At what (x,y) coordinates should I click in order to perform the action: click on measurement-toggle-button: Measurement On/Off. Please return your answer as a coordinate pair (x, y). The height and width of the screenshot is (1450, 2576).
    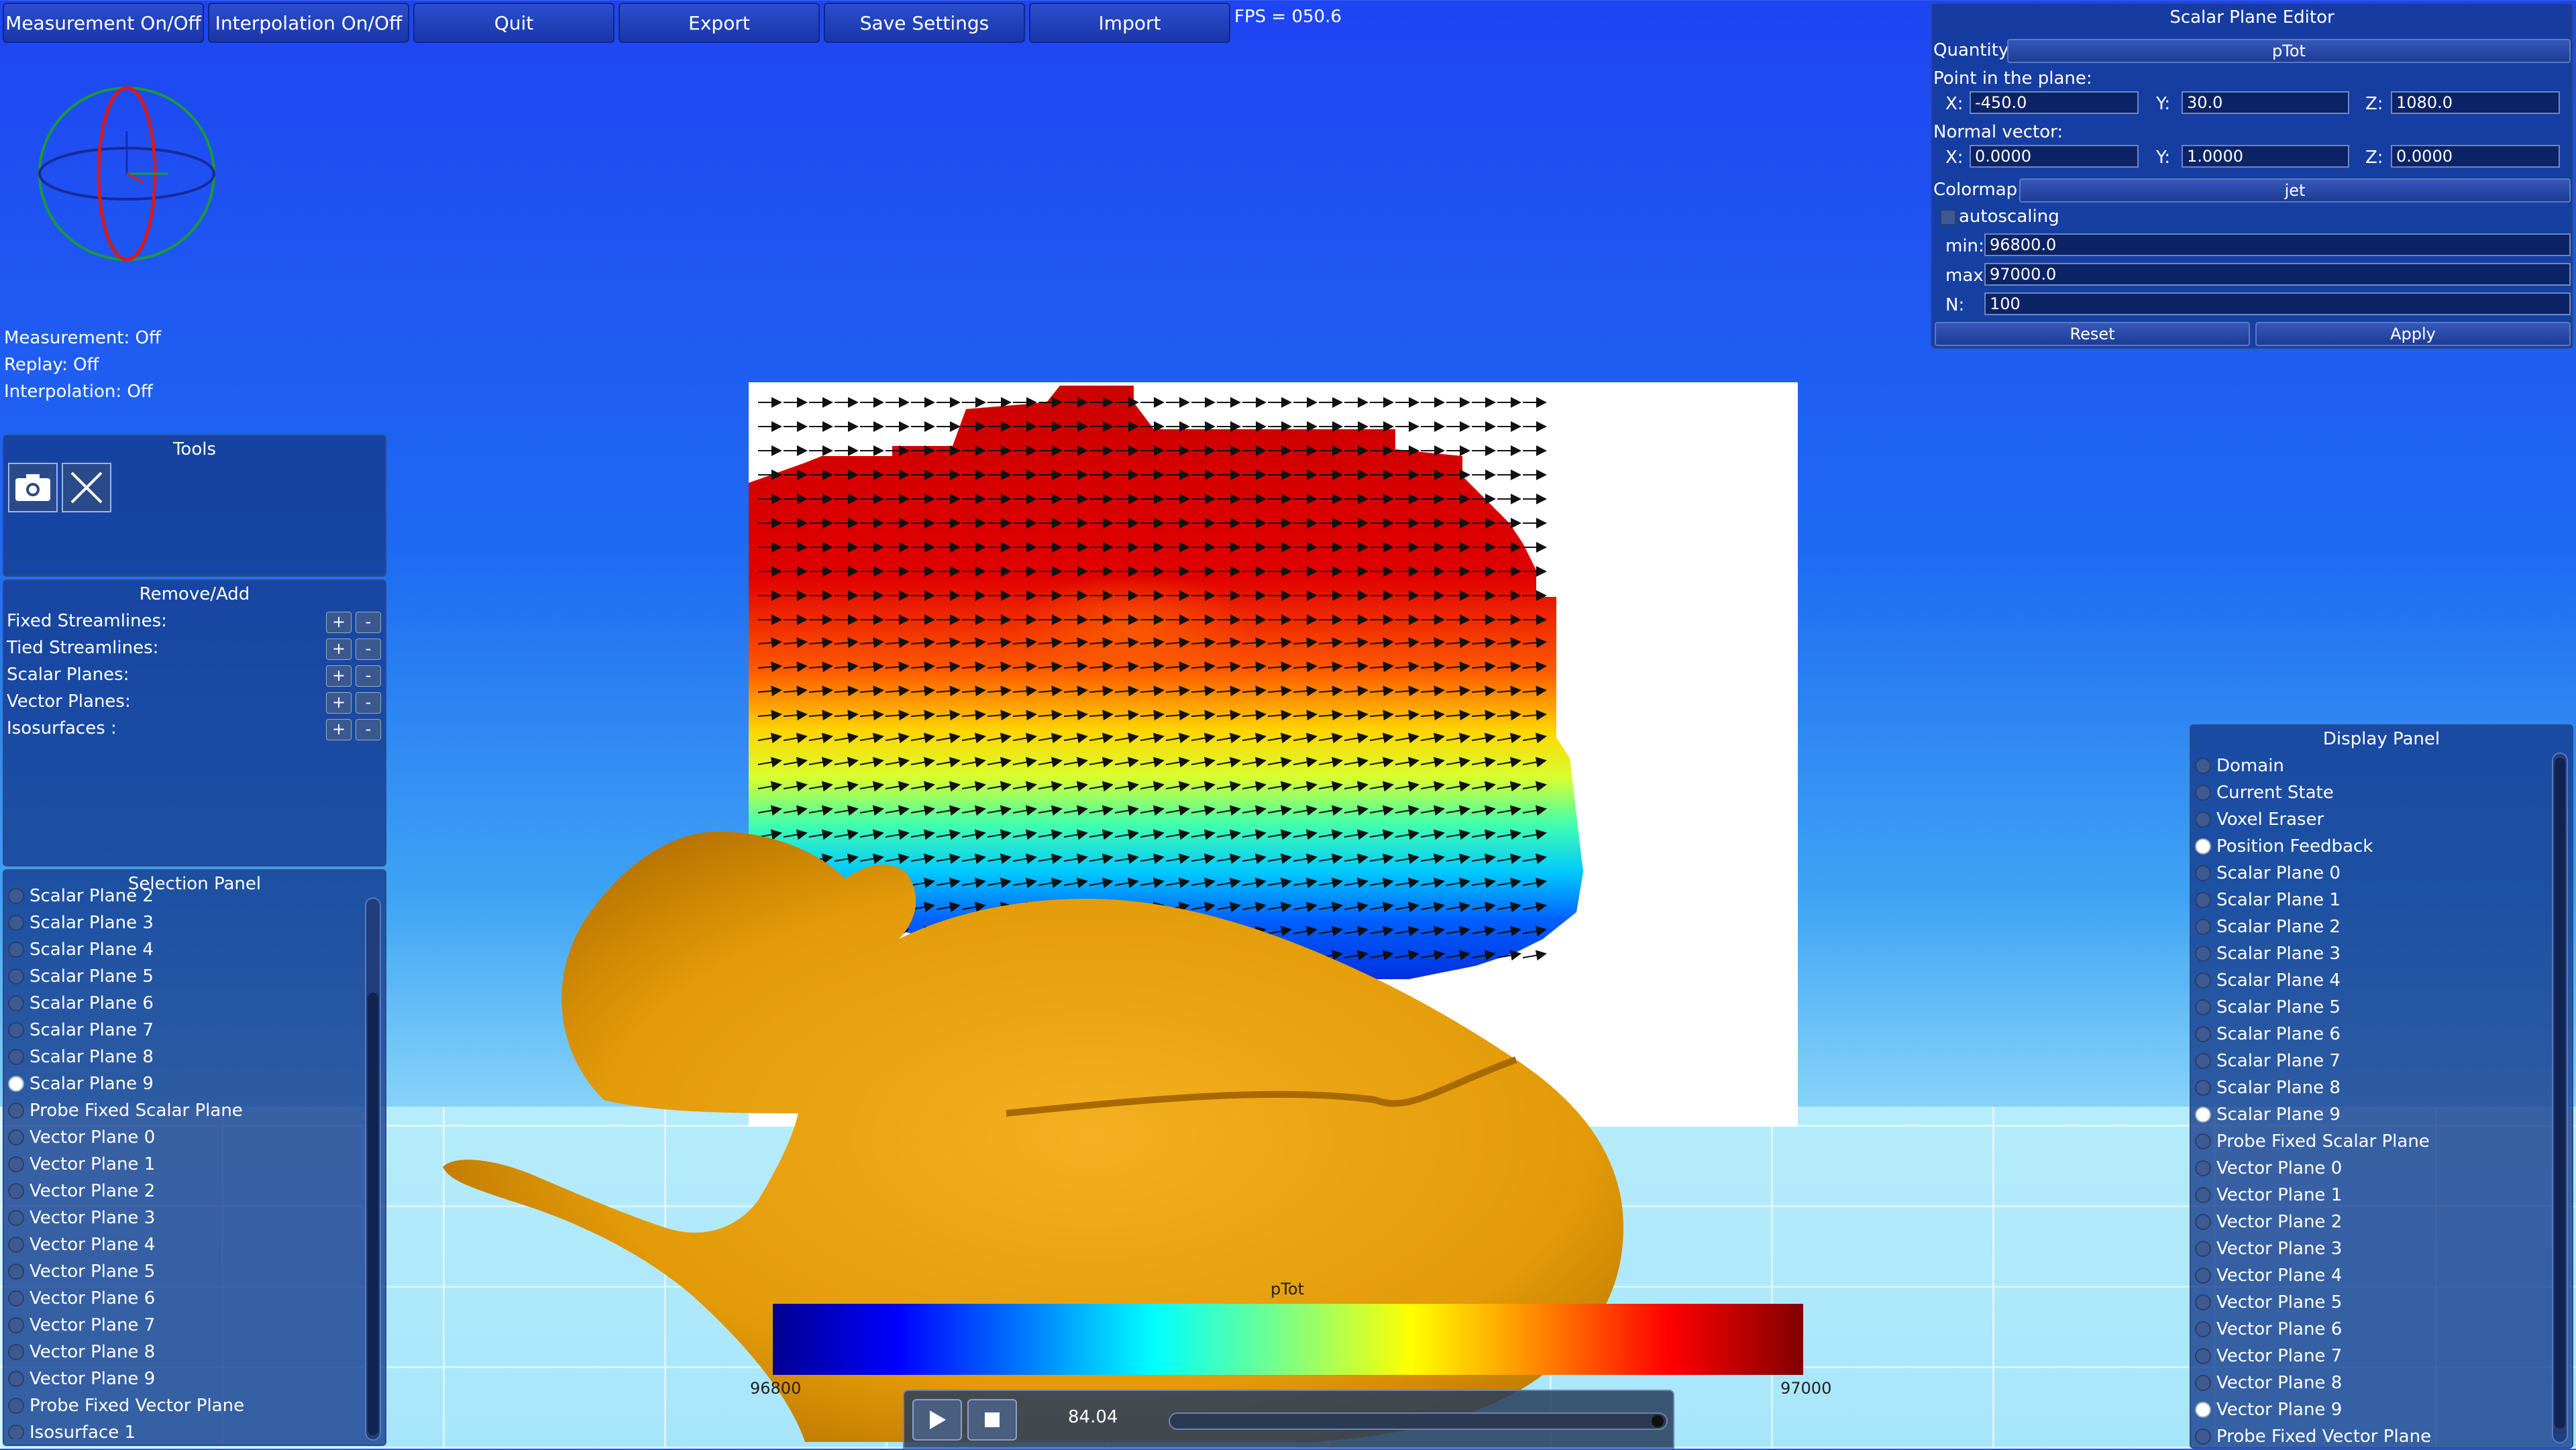
    Looking at the image, I should click on (103, 23).